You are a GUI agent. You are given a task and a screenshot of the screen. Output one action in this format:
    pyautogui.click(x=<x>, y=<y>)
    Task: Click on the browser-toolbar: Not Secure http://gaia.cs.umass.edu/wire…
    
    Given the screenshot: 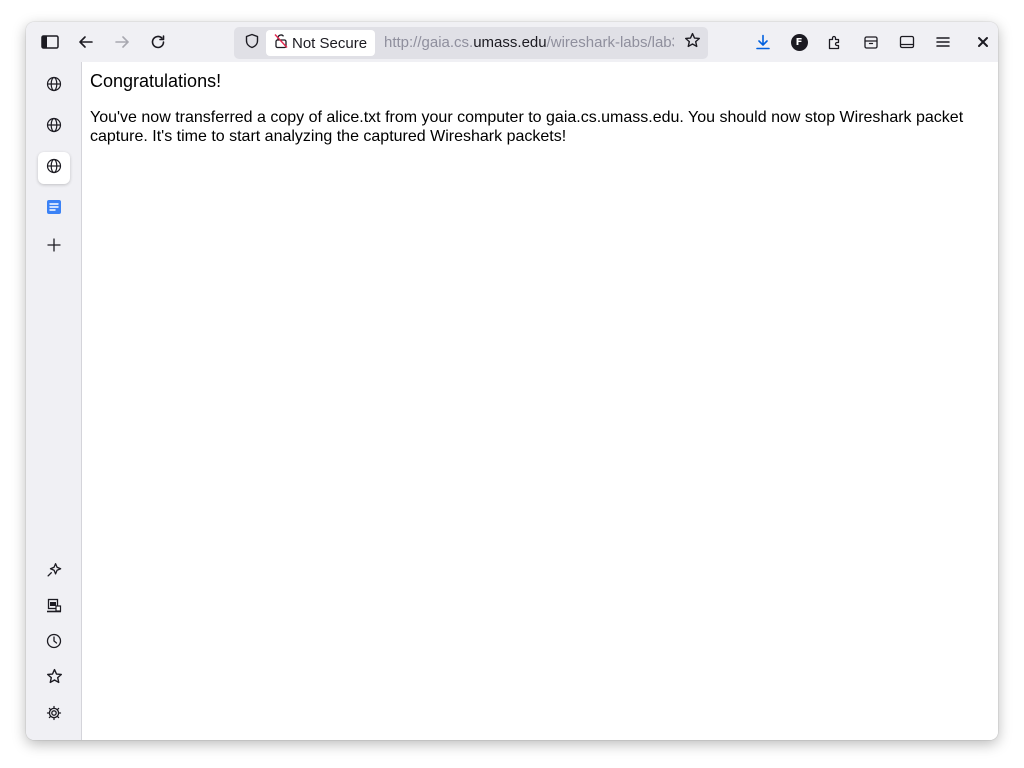 What is the action you would take?
    pyautogui.click(x=512, y=42)
    